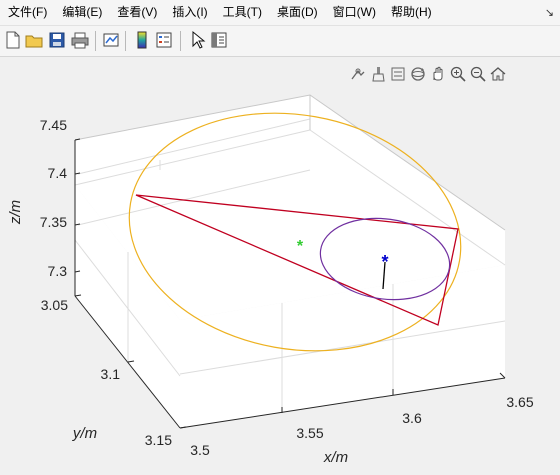  Describe the element at coordinates (158, 440) in the screenshot. I see `y-tick-label: 3.15` at that location.